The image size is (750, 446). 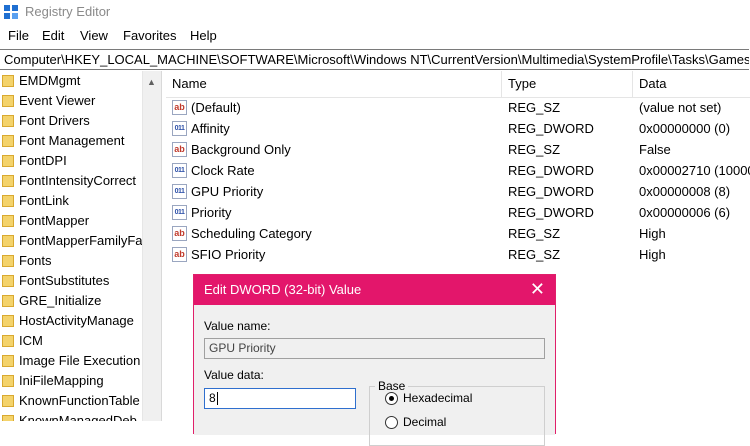 What do you see at coordinates (458, 108) in the screenshot?
I see `value-row: ab (Default) REG_SZ (value not set)` at bounding box center [458, 108].